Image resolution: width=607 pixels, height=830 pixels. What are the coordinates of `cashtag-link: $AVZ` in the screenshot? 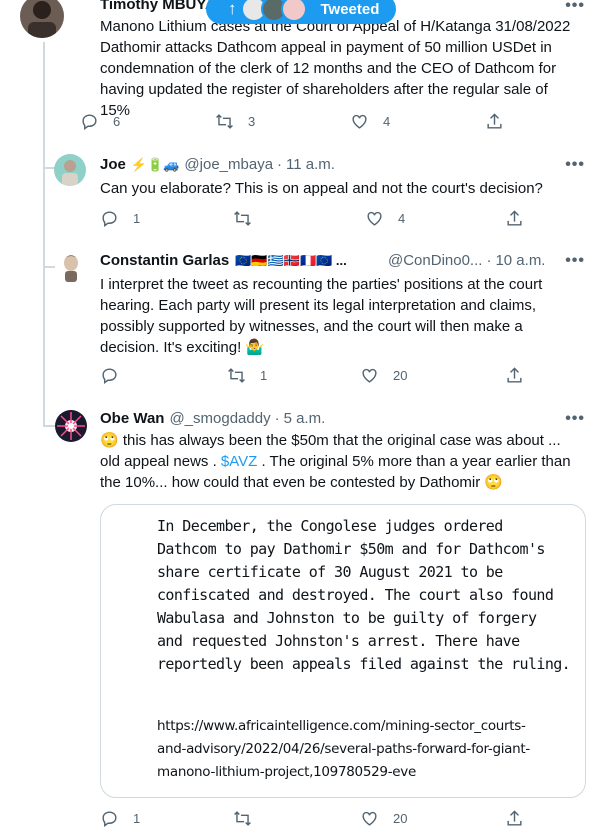 It's located at (239, 461).